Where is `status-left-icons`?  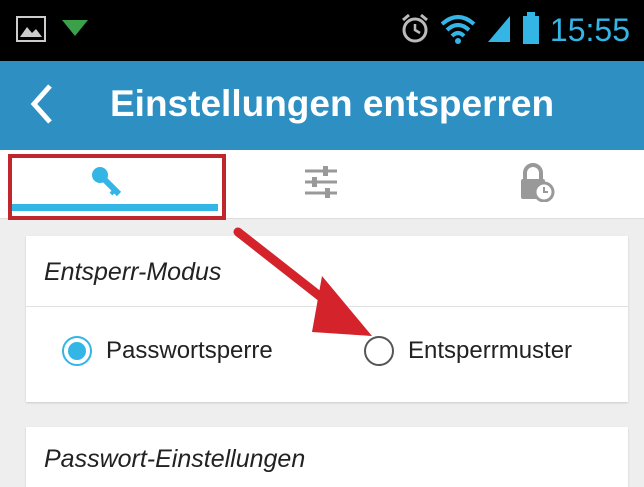 status-left-icons is located at coordinates (53, 31).